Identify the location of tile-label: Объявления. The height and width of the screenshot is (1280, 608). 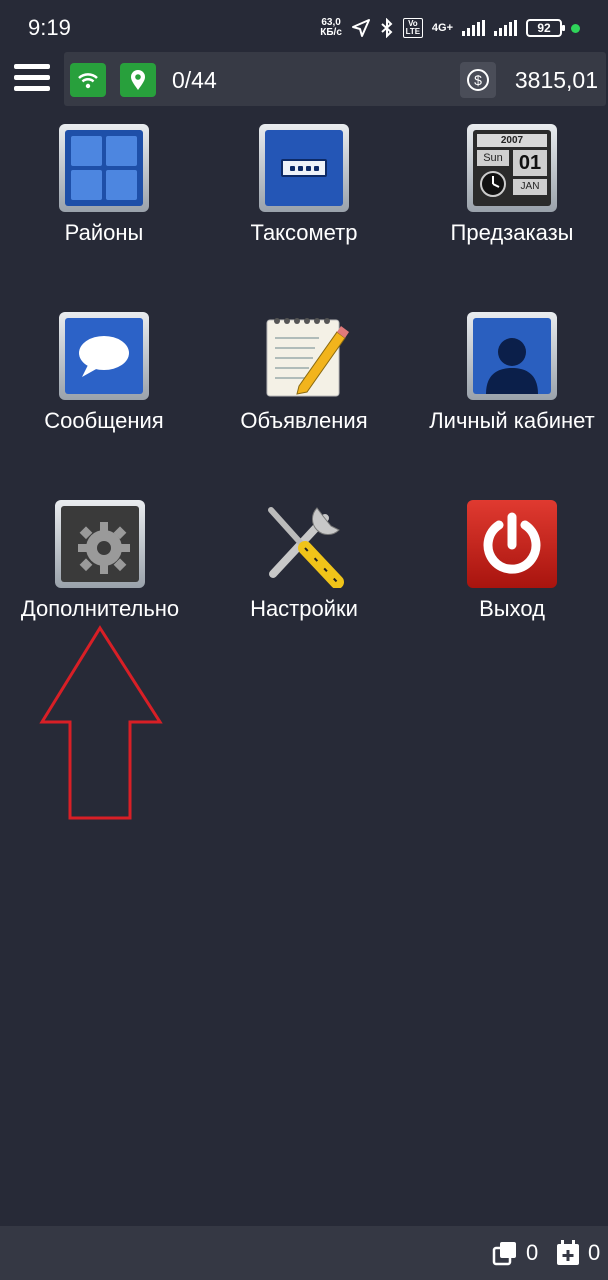
(304, 420).